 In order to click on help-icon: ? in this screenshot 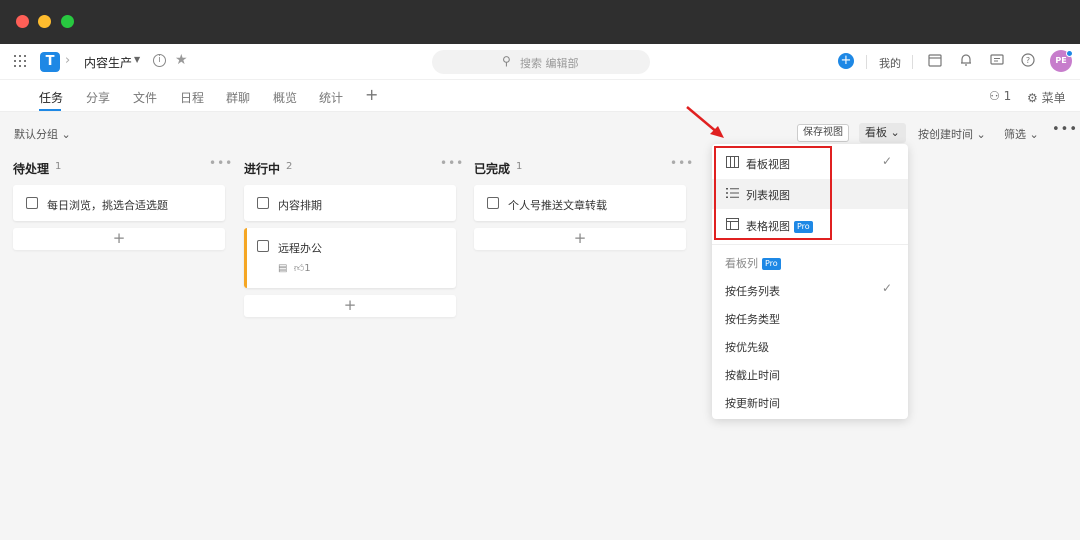, I will do `click(1028, 60)`.